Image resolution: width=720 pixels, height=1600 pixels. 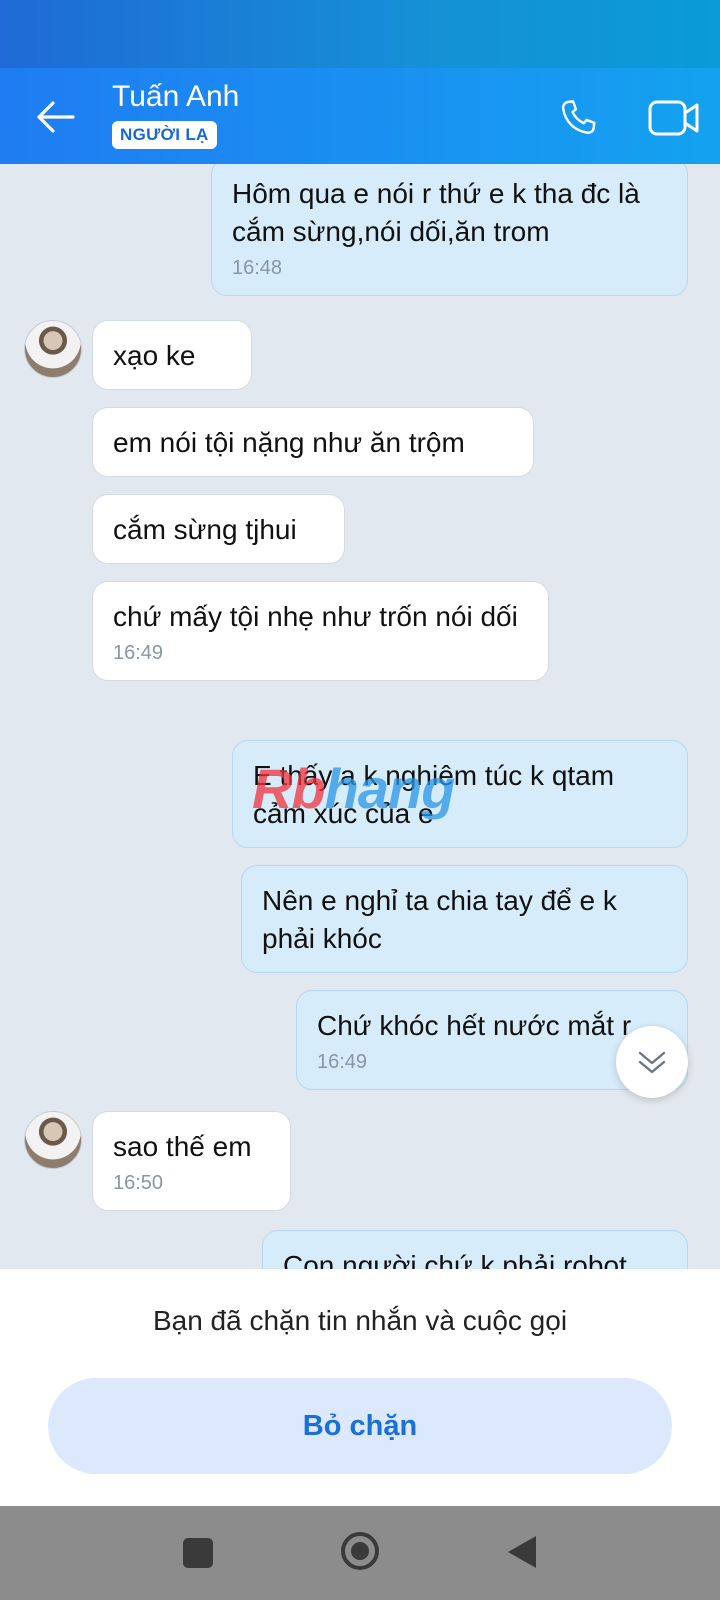 I want to click on message-text: em nói tội nặng như ăn trộm, so click(x=289, y=442).